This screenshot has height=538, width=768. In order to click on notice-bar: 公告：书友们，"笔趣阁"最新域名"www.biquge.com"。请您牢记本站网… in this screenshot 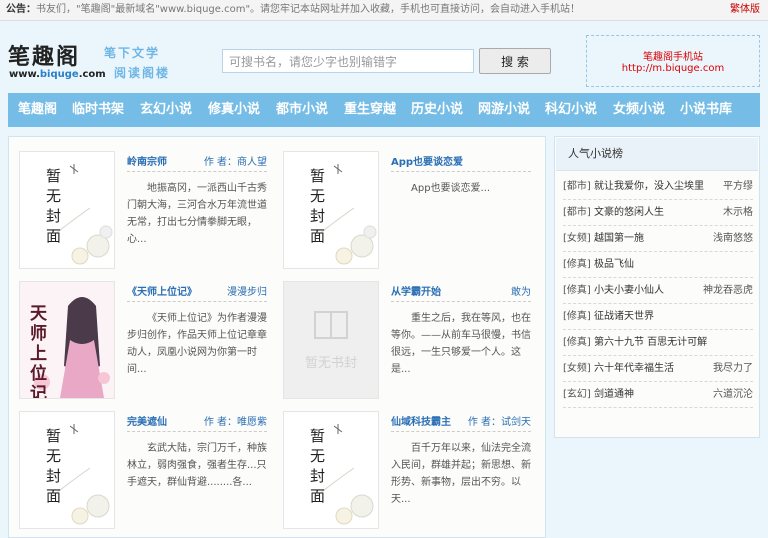, I will do `click(384, 10)`.